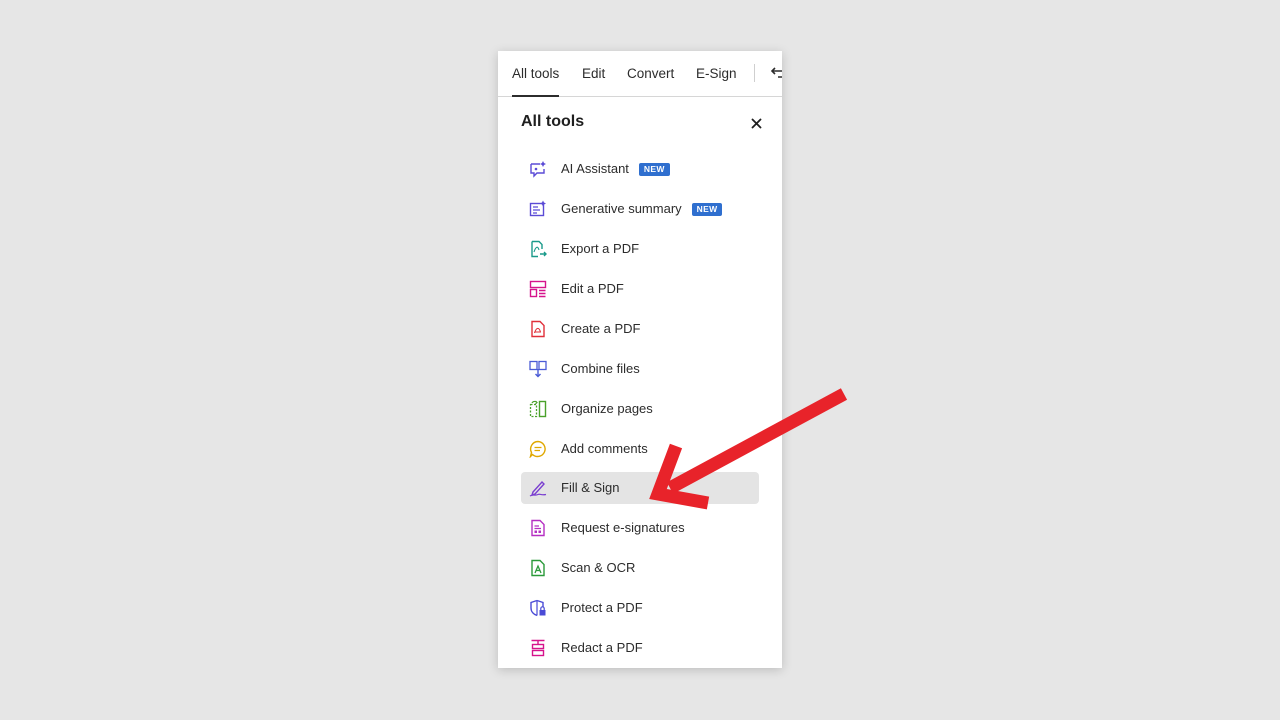 The height and width of the screenshot is (720, 1280). I want to click on create-pdf-icon, so click(538, 329).